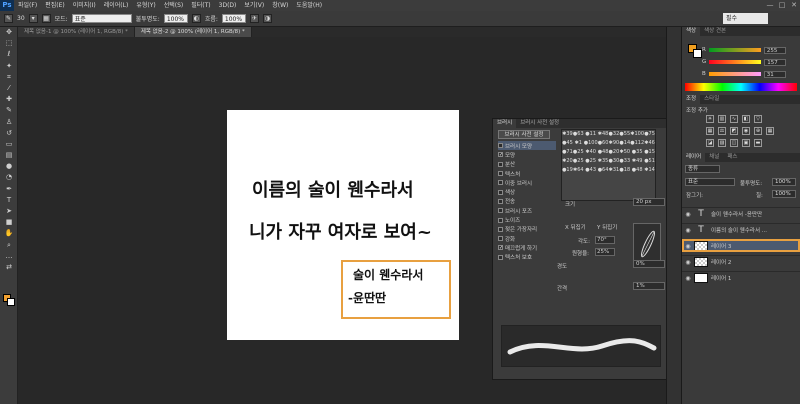 Image resolution: width=800 pixels, height=404 pixels. What do you see at coordinates (9, 66) in the screenshot?
I see `quick-select-tool-icon: ✦` at bounding box center [9, 66].